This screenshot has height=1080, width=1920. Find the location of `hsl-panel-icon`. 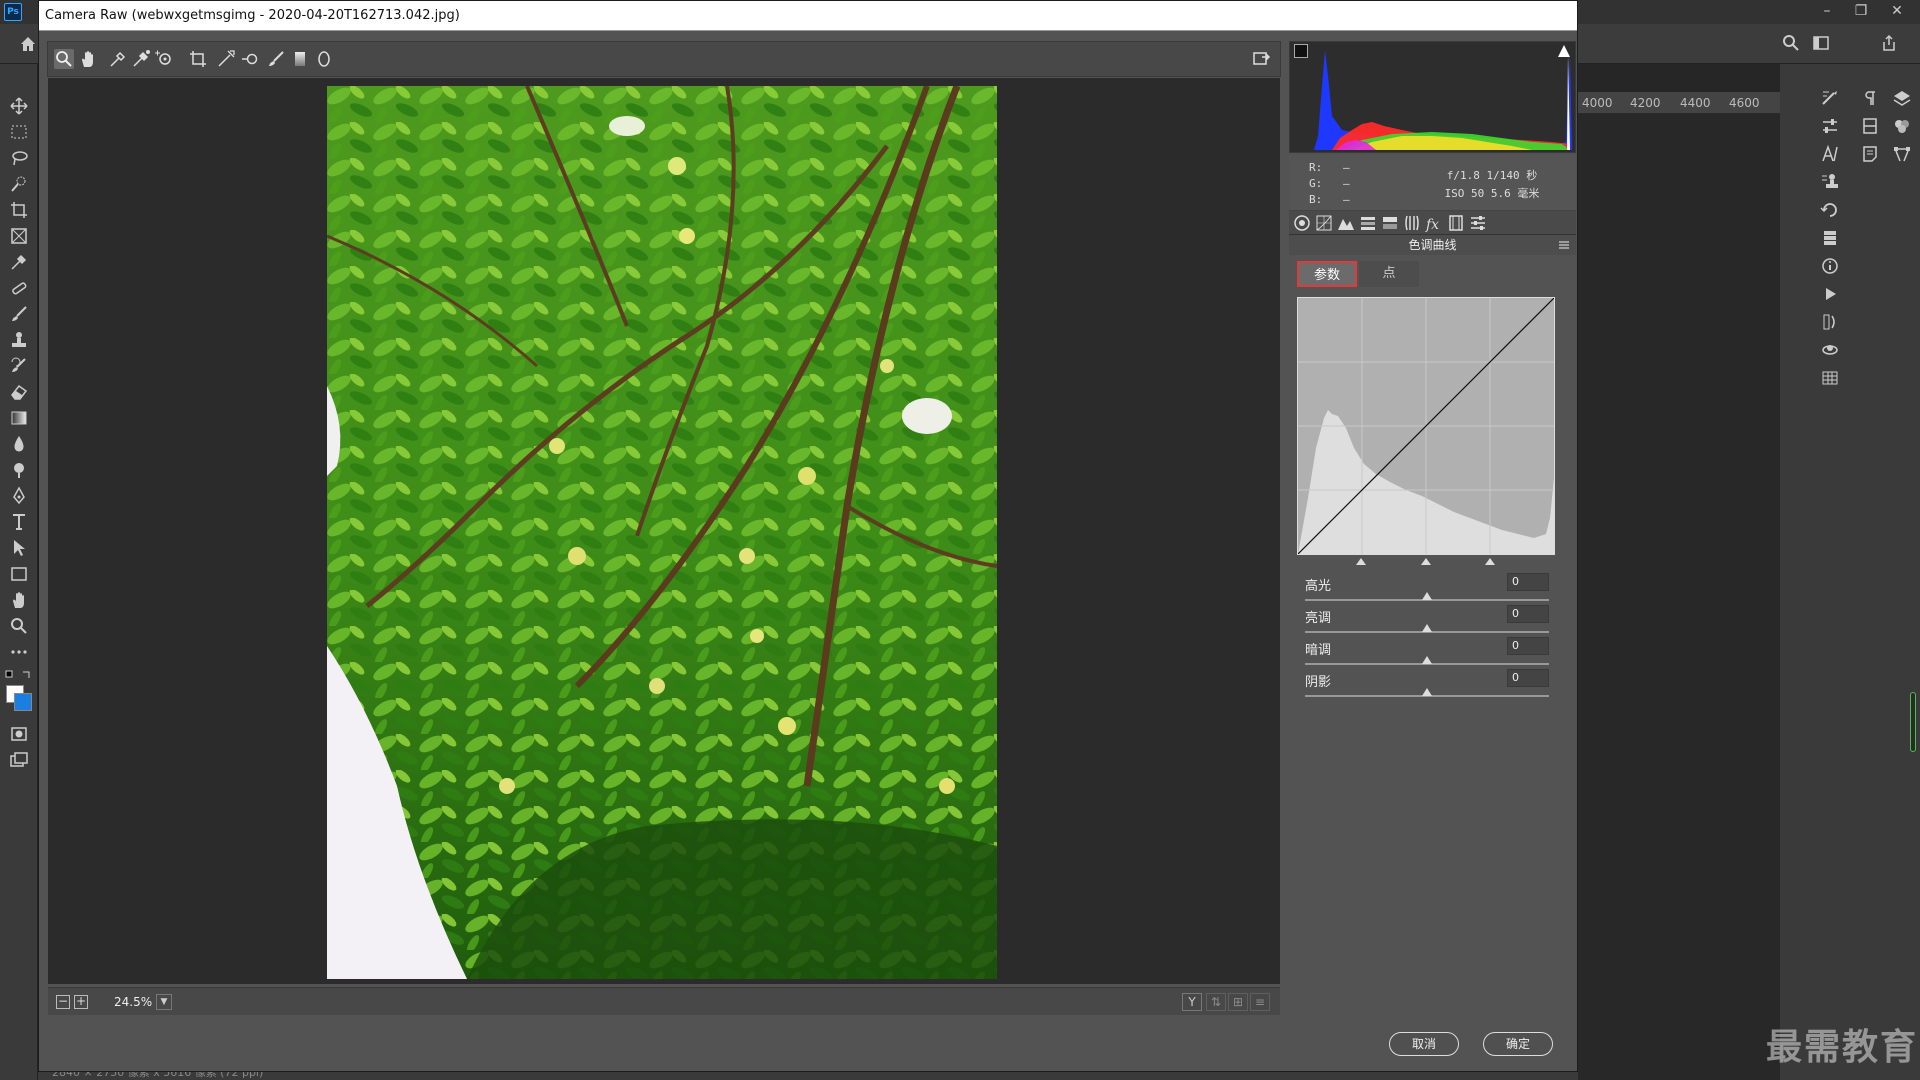

hsl-panel-icon is located at coordinates (1368, 223).